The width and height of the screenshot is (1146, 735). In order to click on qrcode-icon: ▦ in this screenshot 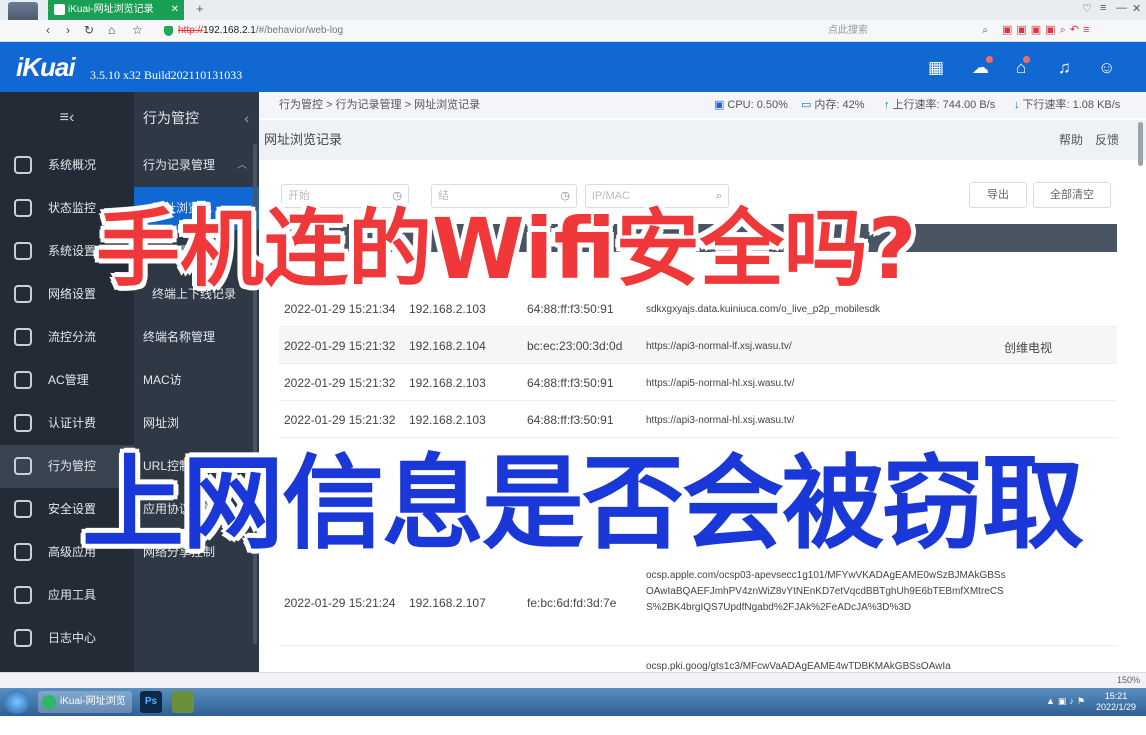, I will do `click(936, 68)`.